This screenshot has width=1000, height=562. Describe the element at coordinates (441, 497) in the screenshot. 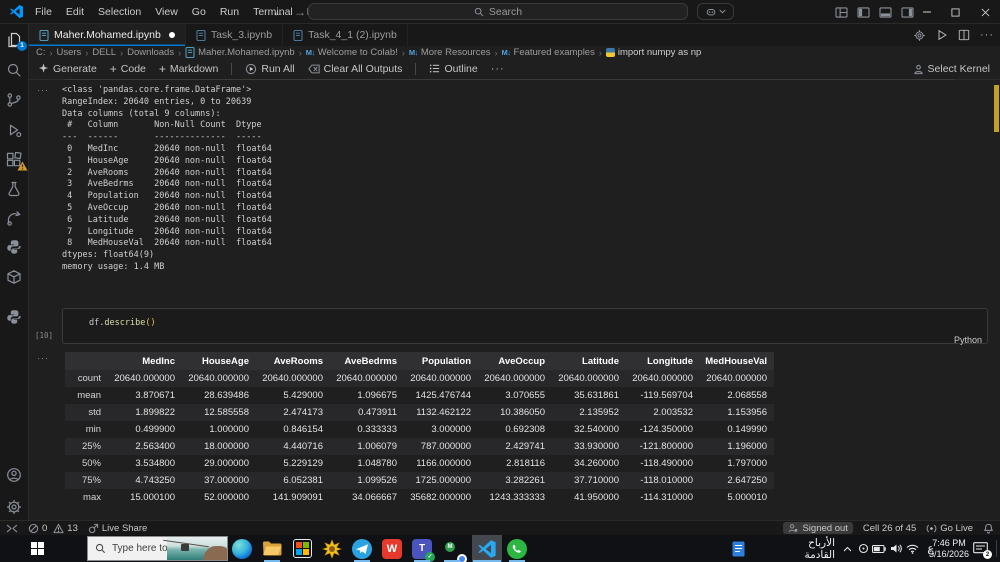

I see `table-cell: 35682.000000` at that location.